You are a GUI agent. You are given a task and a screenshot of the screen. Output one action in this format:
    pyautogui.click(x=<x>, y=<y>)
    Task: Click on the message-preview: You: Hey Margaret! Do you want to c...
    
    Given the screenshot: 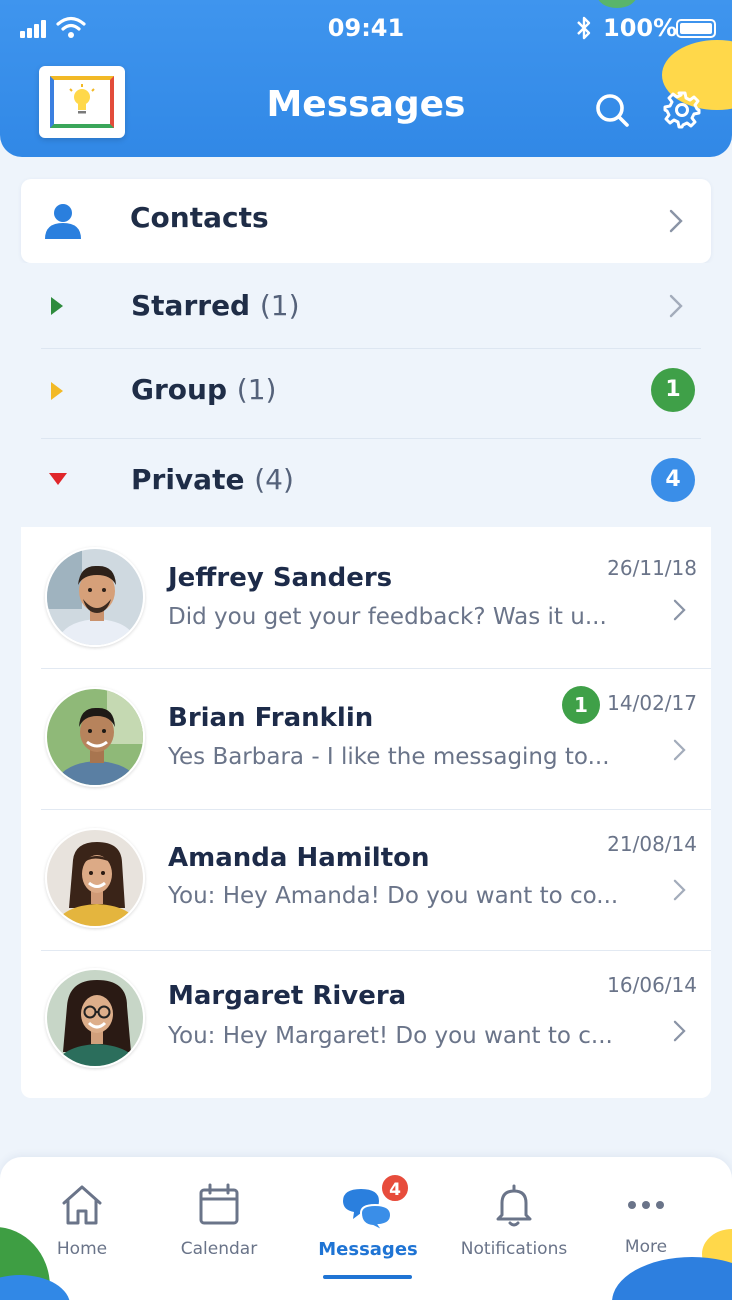 What is the action you would take?
    pyautogui.click(x=390, y=1036)
    